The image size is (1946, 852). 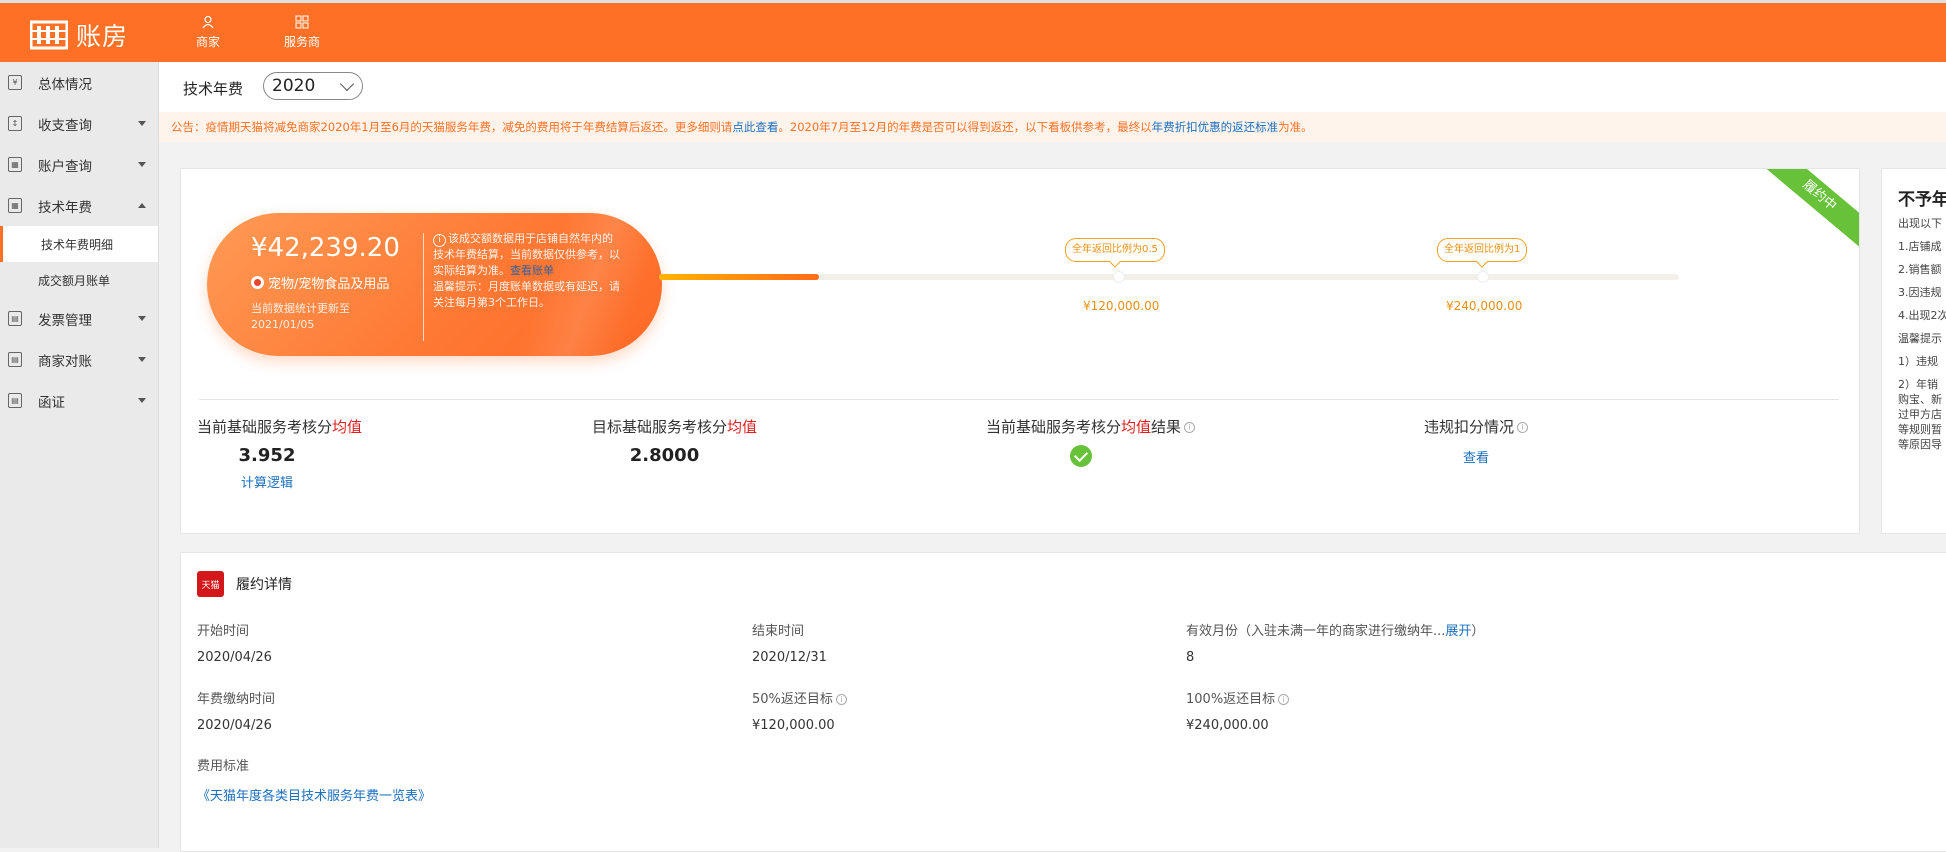 I want to click on rule-line: 温馨提示, so click(x=1920, y=338).